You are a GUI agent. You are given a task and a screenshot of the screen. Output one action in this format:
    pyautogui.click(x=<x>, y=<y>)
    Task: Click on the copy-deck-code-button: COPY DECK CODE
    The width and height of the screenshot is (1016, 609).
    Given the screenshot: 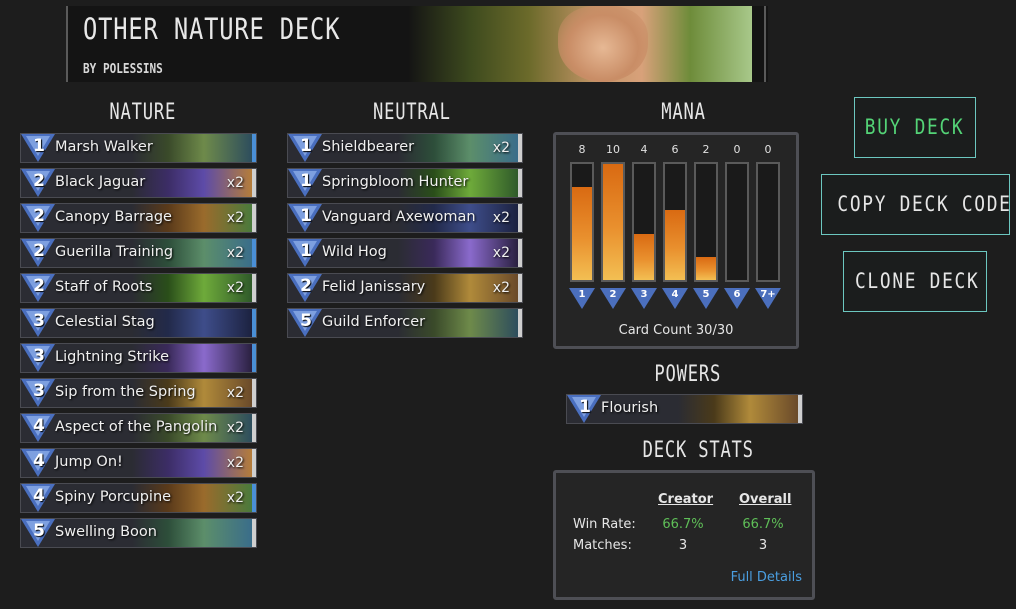 What is the action you would take?
    pyautogui.click(x=915, y=204)
    